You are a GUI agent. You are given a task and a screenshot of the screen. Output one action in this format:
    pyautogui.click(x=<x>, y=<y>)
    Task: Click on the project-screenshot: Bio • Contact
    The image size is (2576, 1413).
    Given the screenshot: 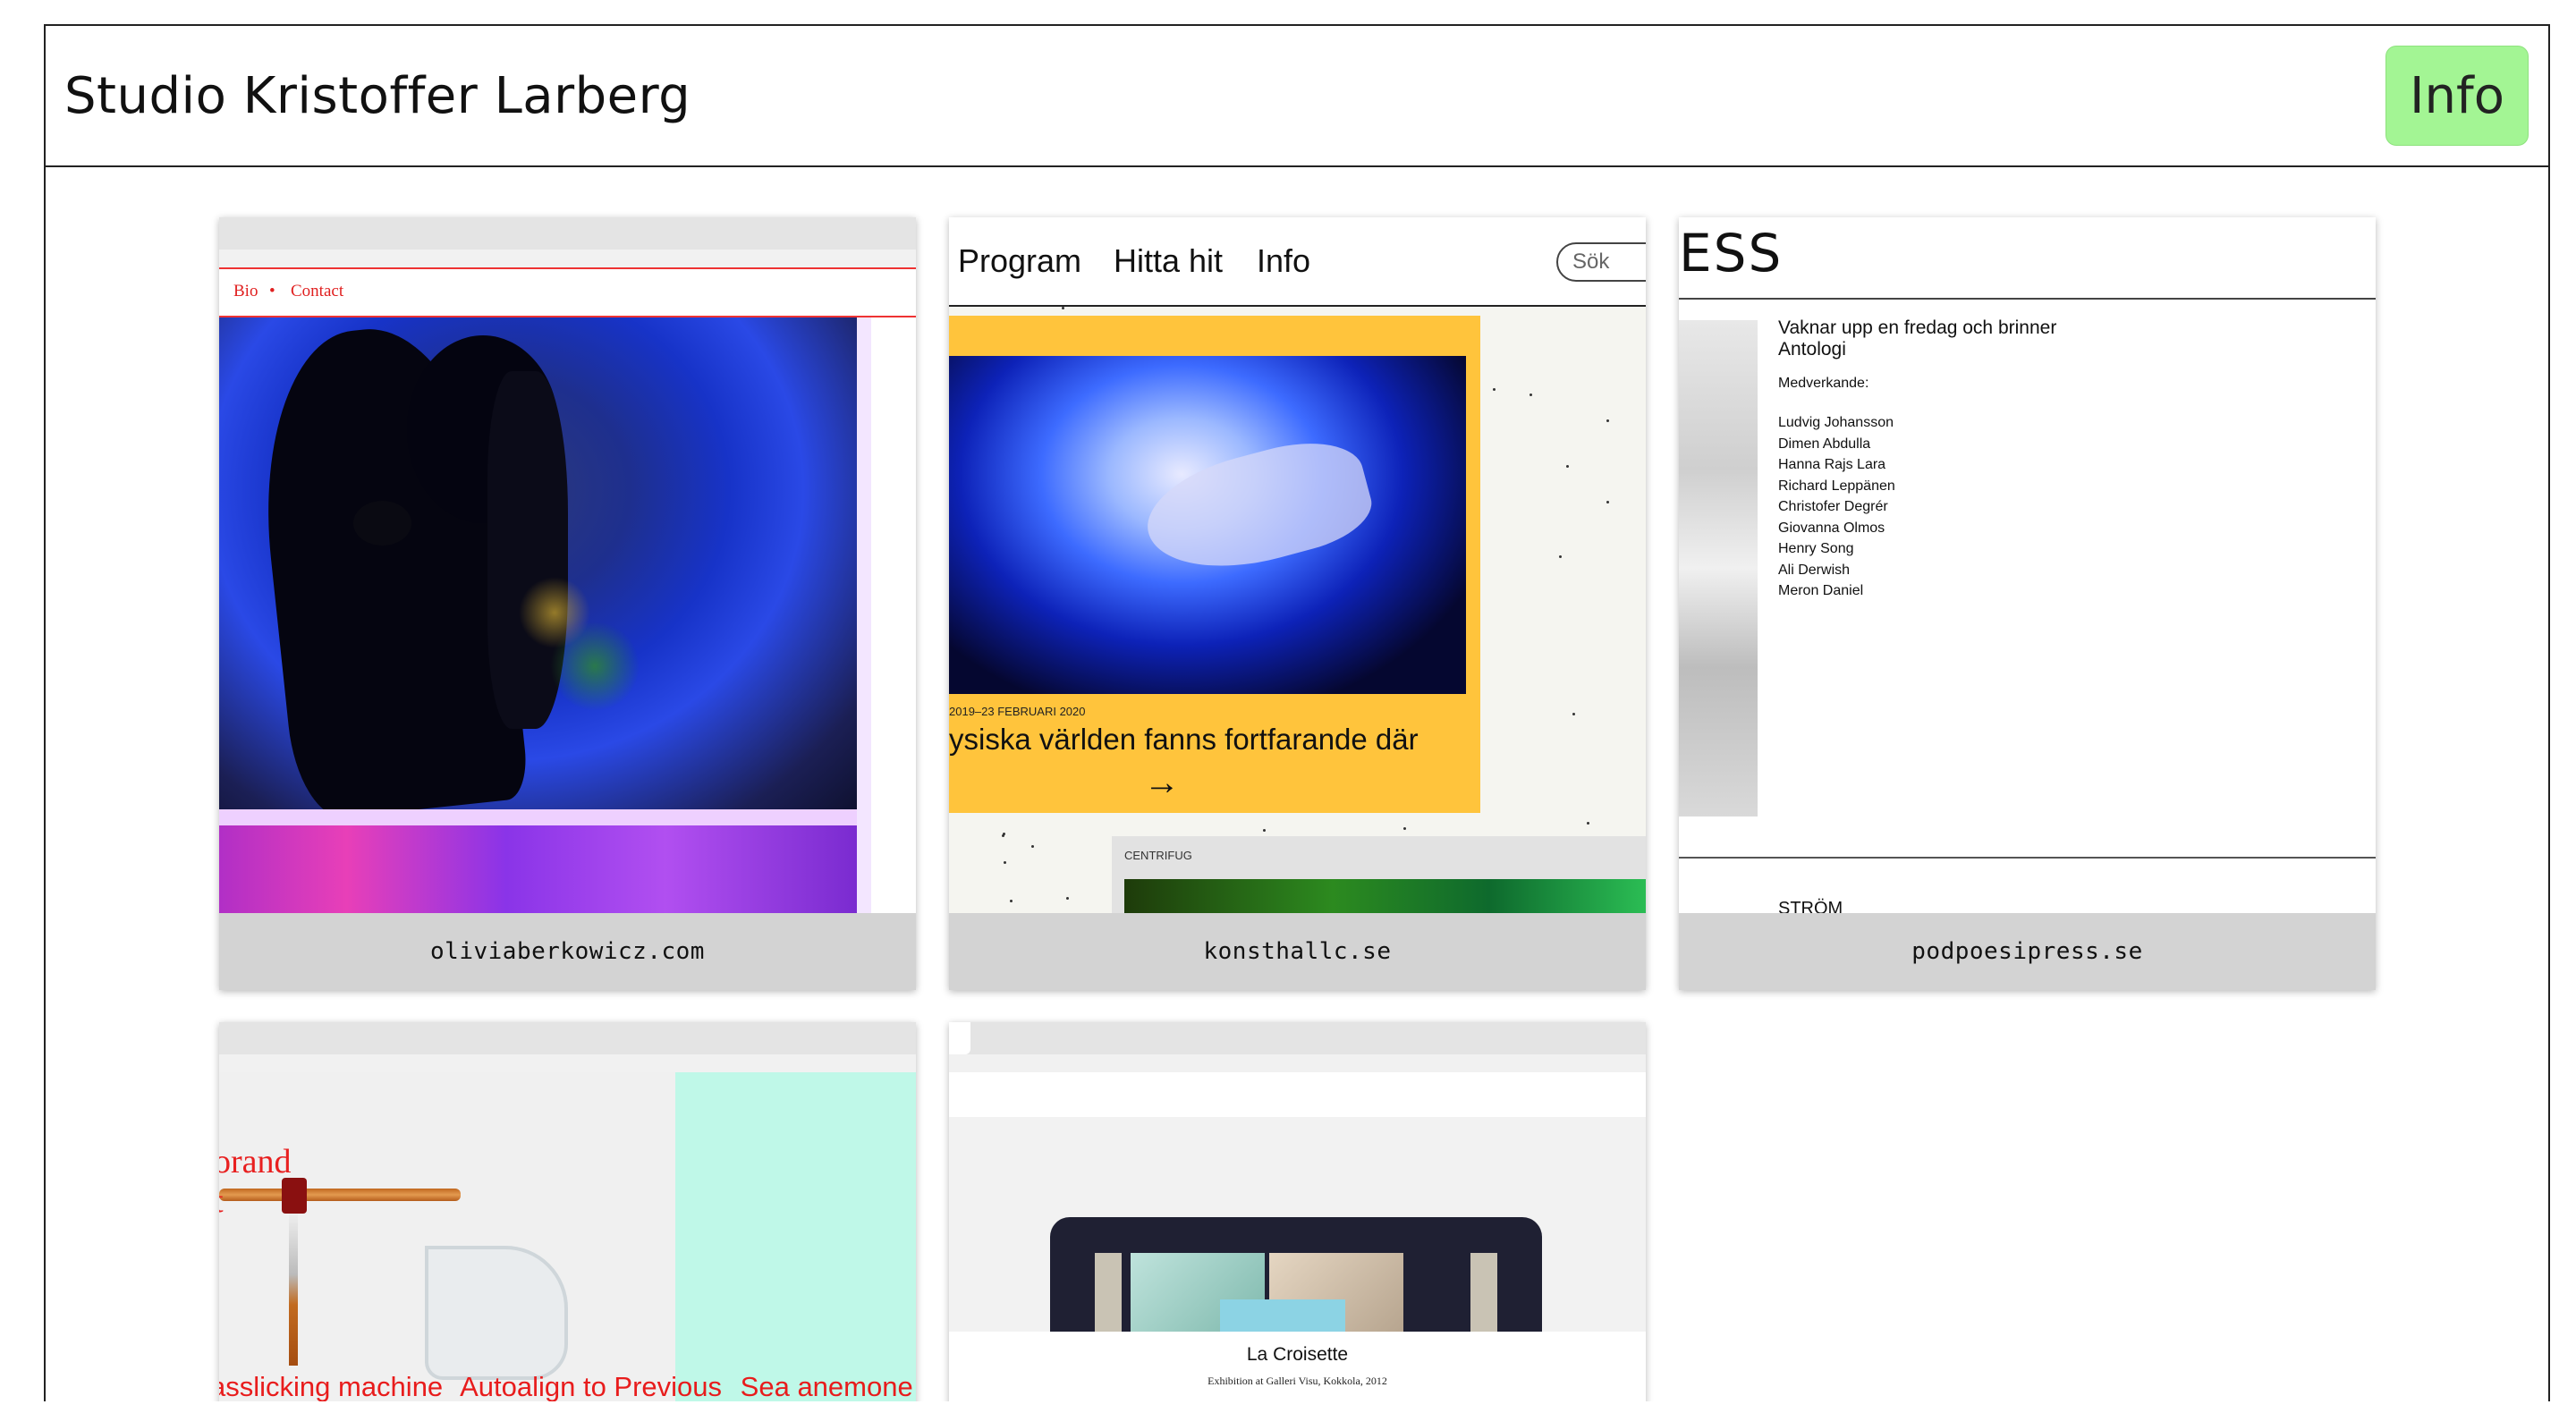 What is the action you would take?
    pyautogui.click(x=567, y=565)
    